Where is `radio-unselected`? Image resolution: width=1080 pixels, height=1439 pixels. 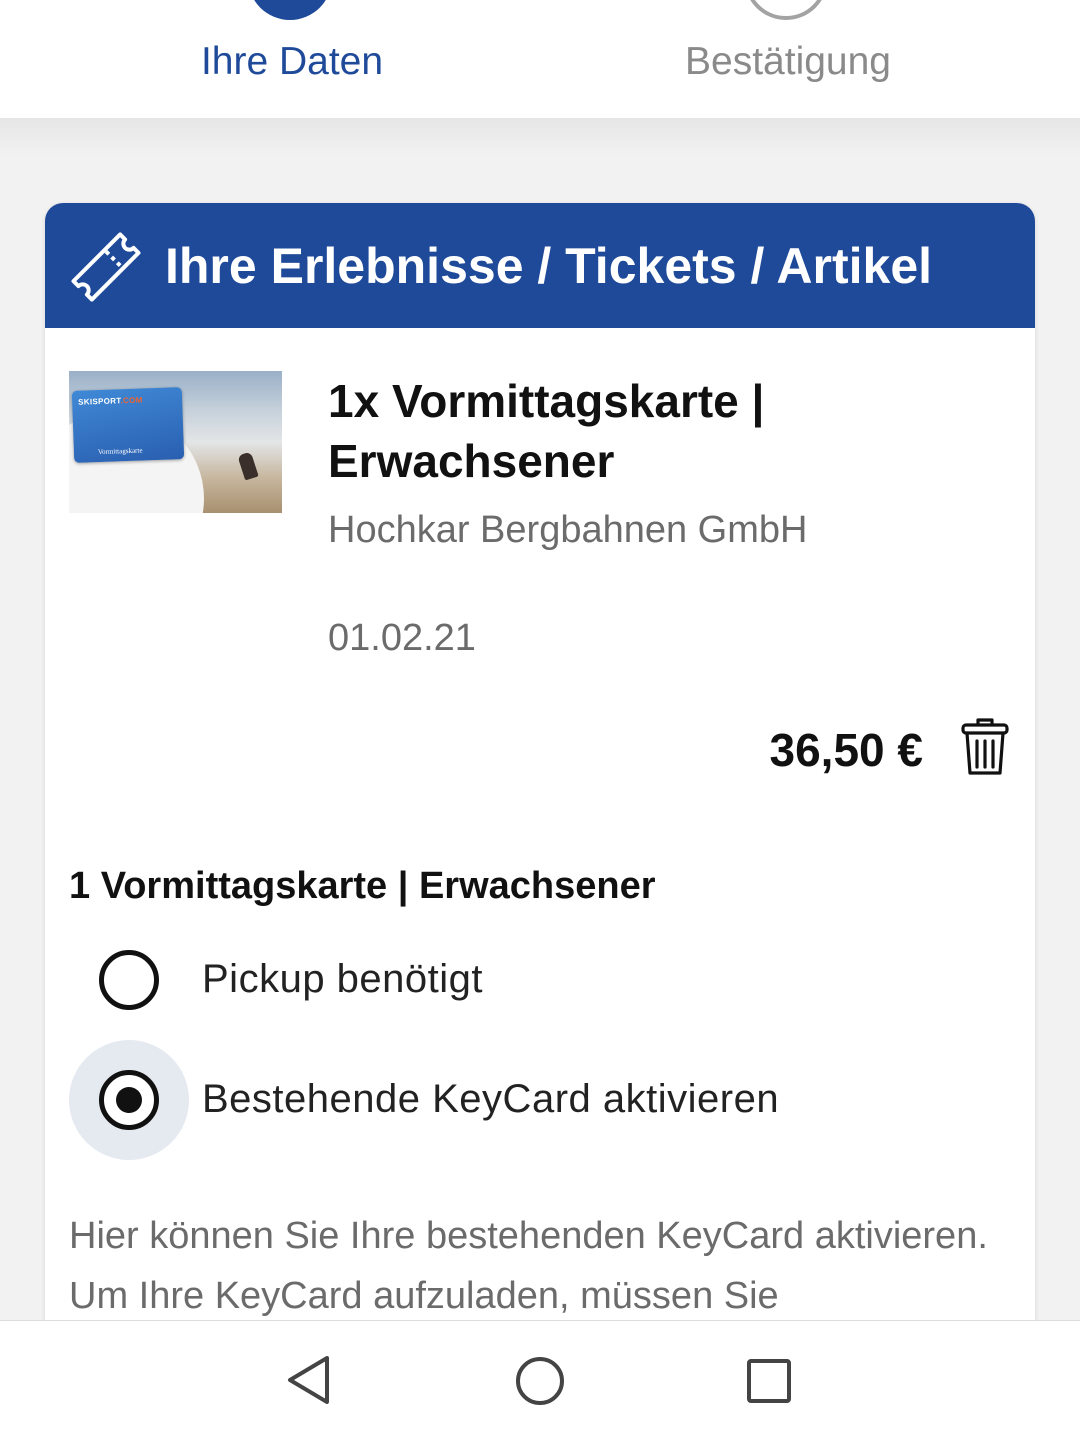
radio-unselected is located at coordinates (129, 980).